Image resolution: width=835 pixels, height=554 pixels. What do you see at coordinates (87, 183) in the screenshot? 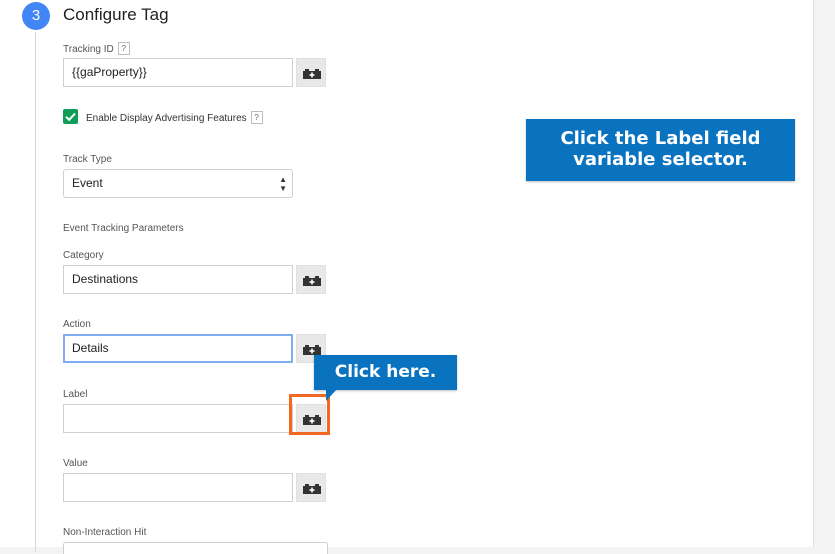
I see `track-type-selected-value: Event` at bounding box center [87, 183].